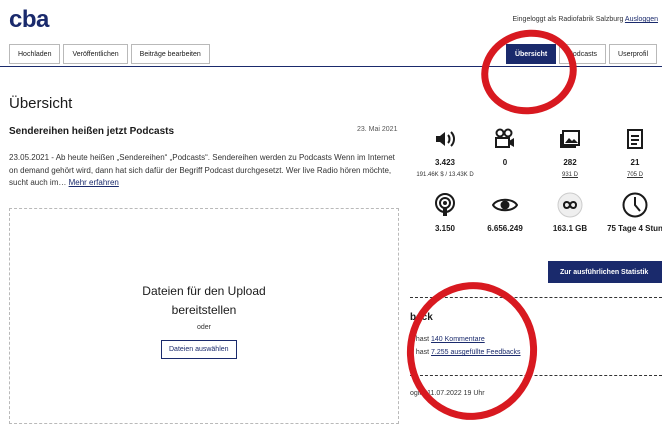 Image resolution: width=662 pixels, height=447 pixels. What do you see at coordinates (445, 175) in the screenshot?
I see `stat-sub: 191.46K $ / 13.43K D` at bounding box center [445, 175].